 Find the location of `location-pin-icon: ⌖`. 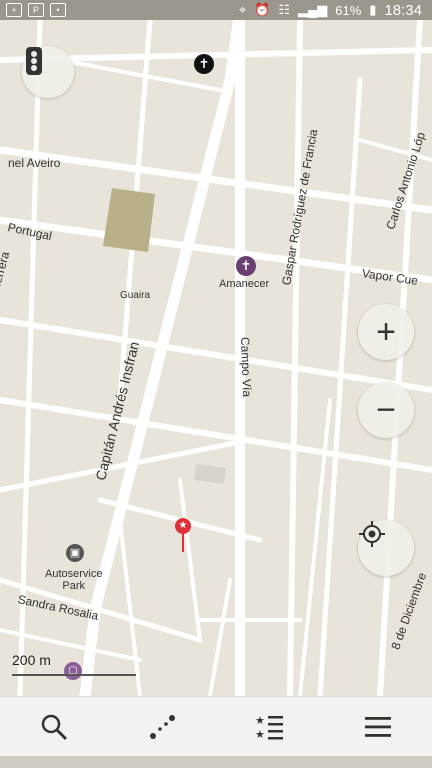

location-pin-icon: ⌖ is located at coordinates (242, 9).